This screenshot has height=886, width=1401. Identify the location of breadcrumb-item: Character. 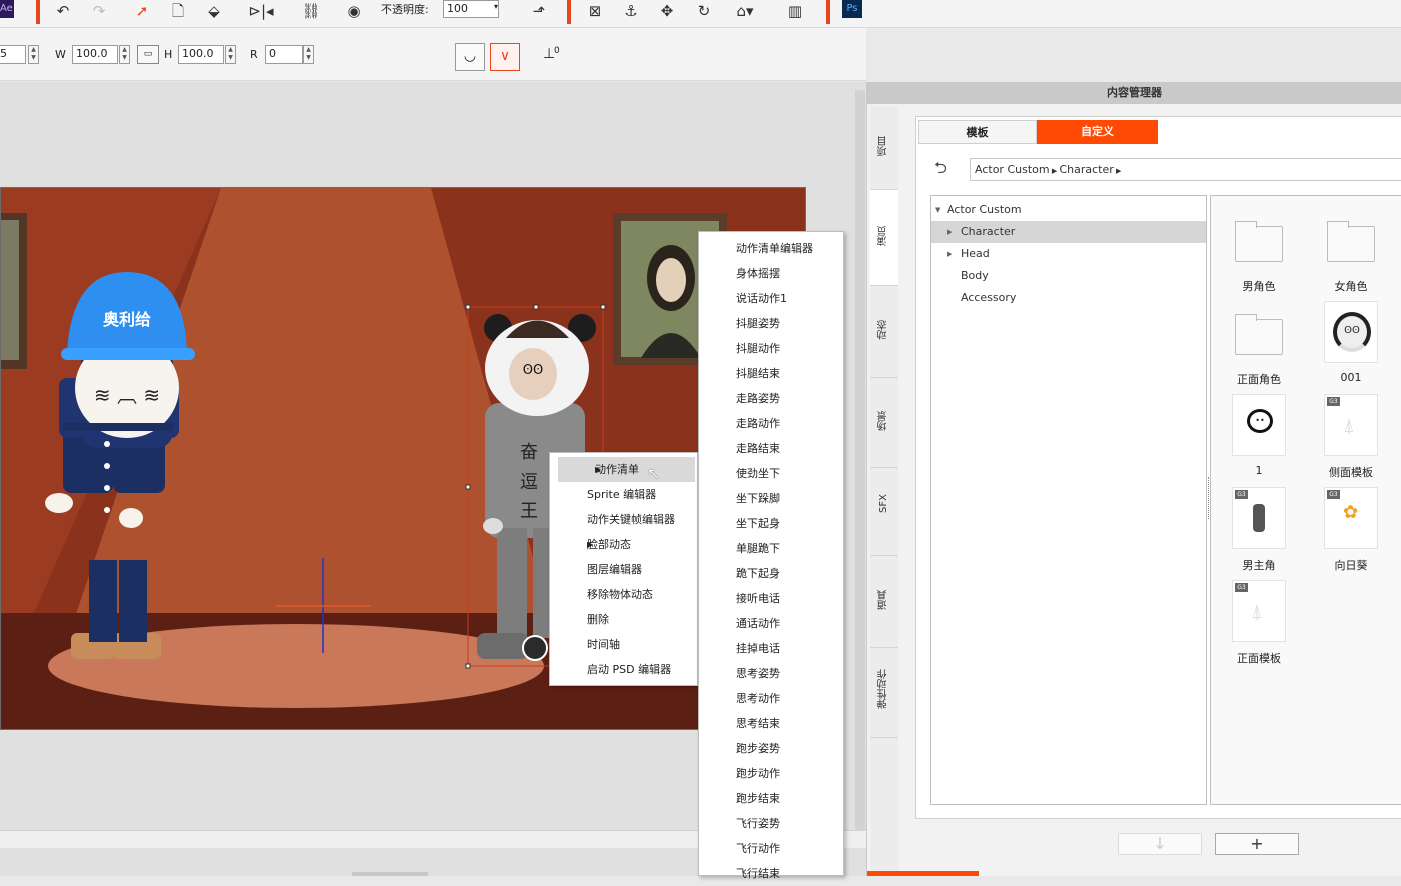
(1086, 169).